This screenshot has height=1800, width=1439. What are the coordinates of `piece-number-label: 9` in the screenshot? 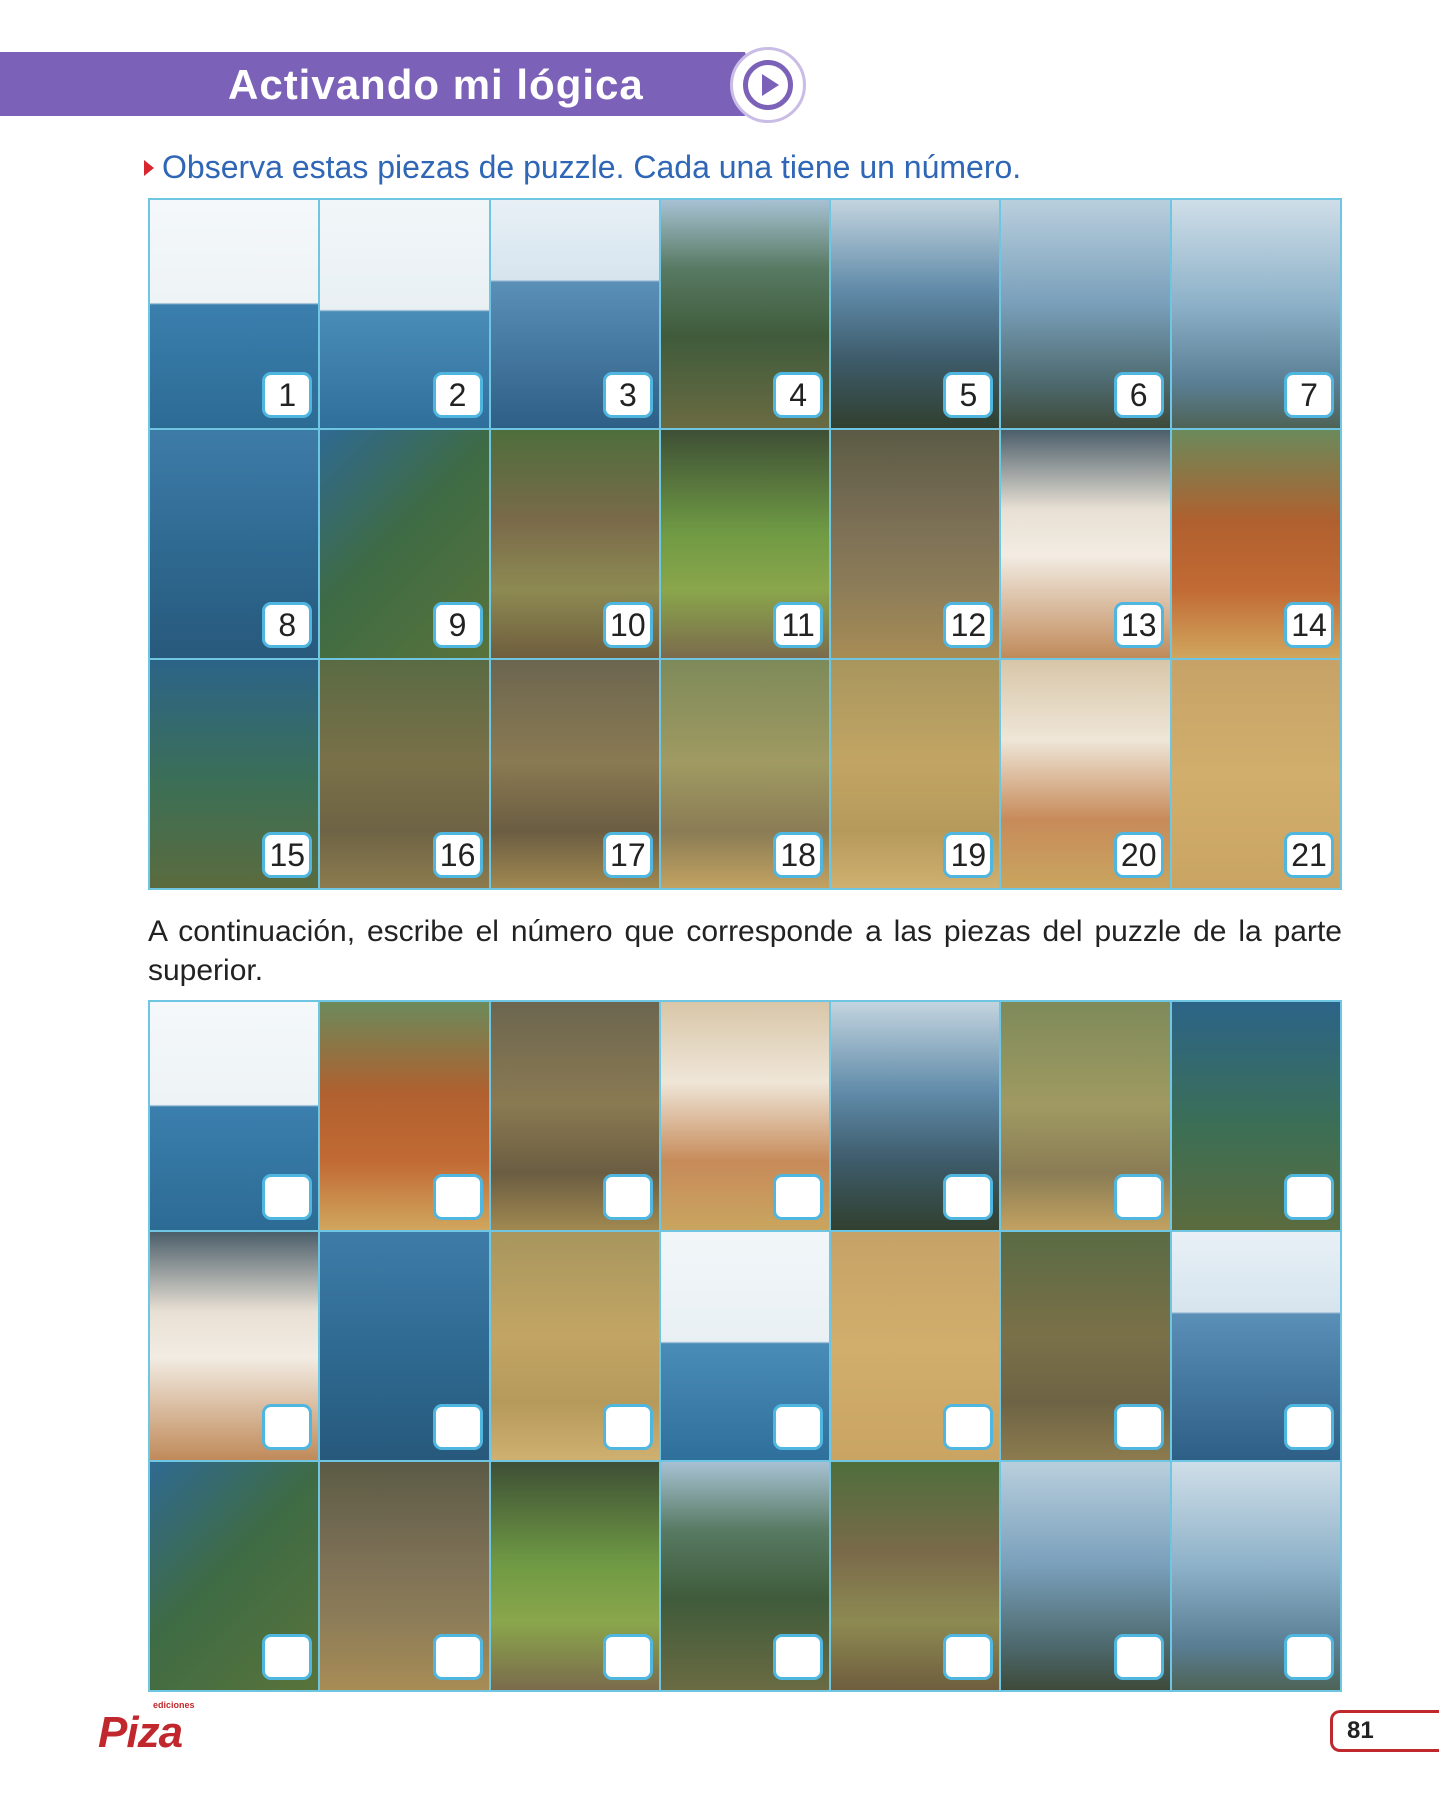 It's located at (457, 625).